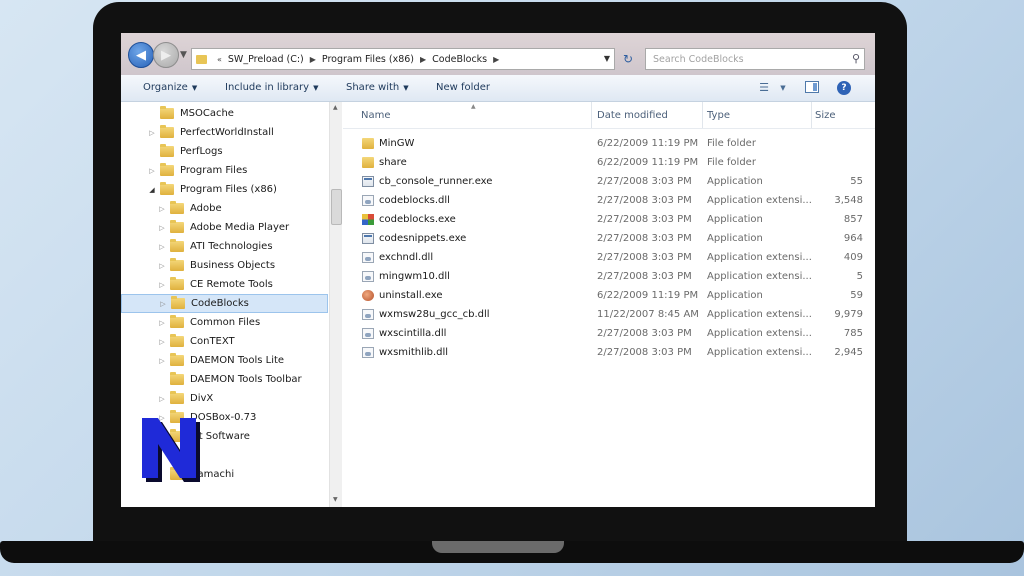 The height and width of the screenshot is (576, 1024). I want to click on column-date-modified: Date modified, so click(632, 115).